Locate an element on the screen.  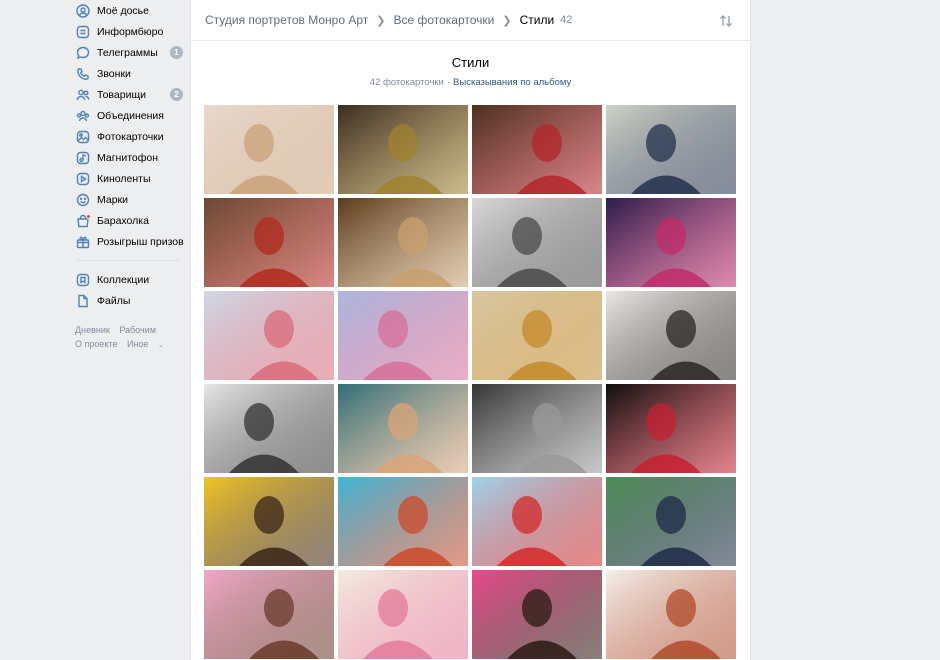
sidebar-item-music: Магнитофон is located at coordinates (126, 157).